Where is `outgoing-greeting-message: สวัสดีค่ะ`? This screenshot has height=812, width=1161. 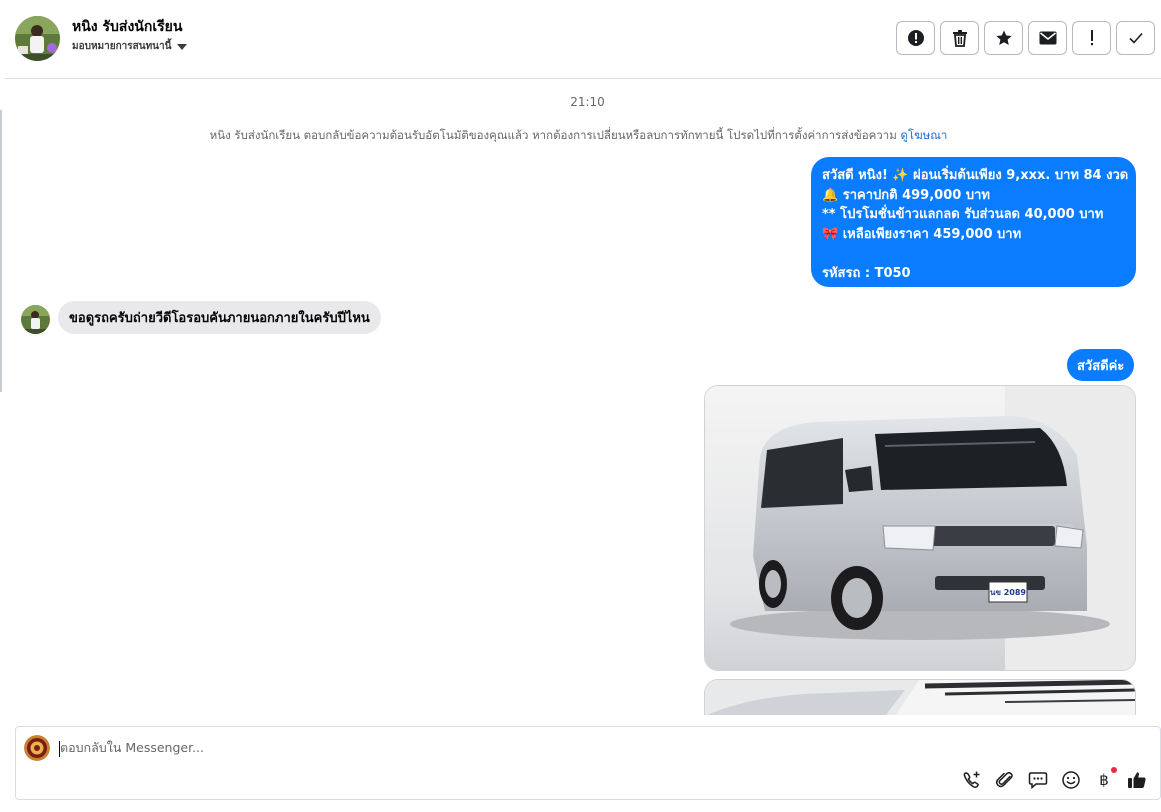 outgoing-greeting-message: สวัสดีค่ะ is located at coordinates (1101, 365).